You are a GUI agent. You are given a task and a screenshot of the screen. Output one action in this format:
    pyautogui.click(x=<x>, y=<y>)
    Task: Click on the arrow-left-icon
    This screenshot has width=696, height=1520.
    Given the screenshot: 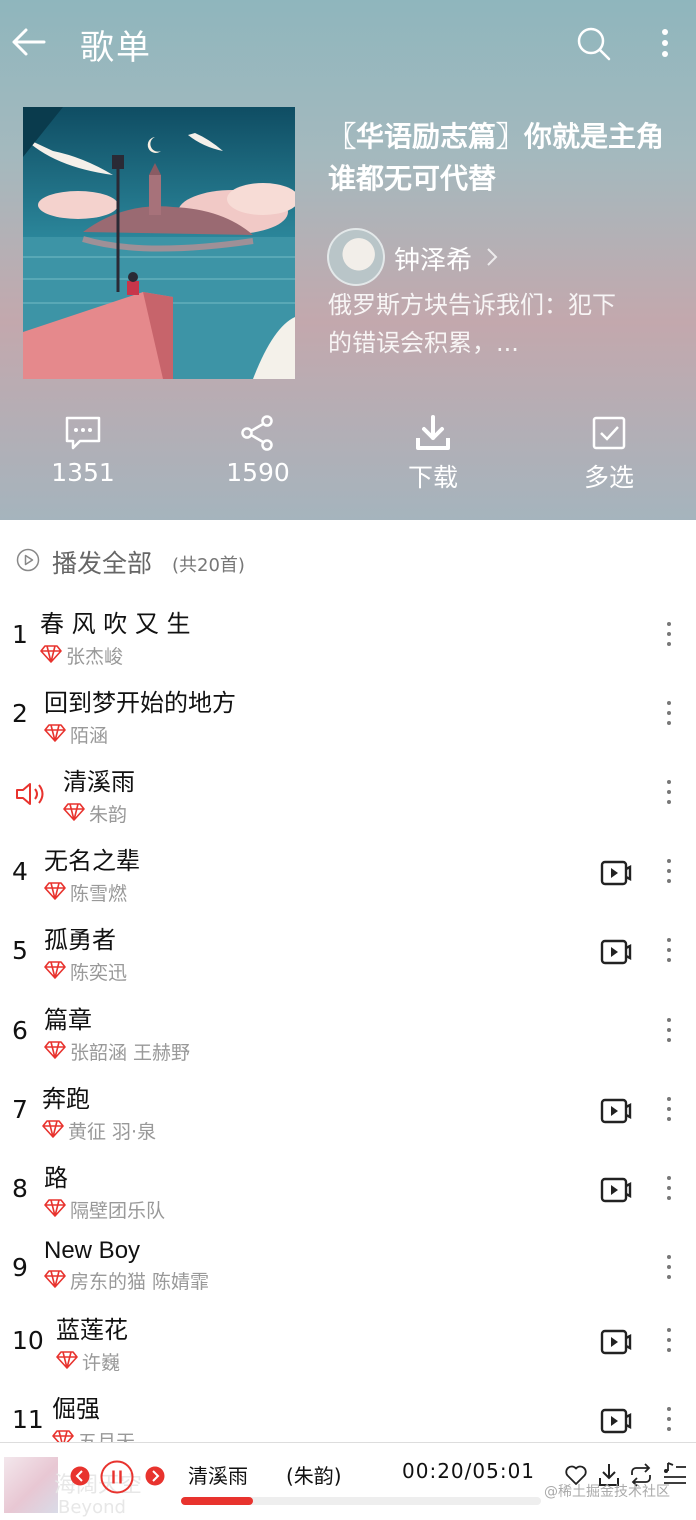 What is the action you would take?
    pyautogui.click(x=29, y=42)
    